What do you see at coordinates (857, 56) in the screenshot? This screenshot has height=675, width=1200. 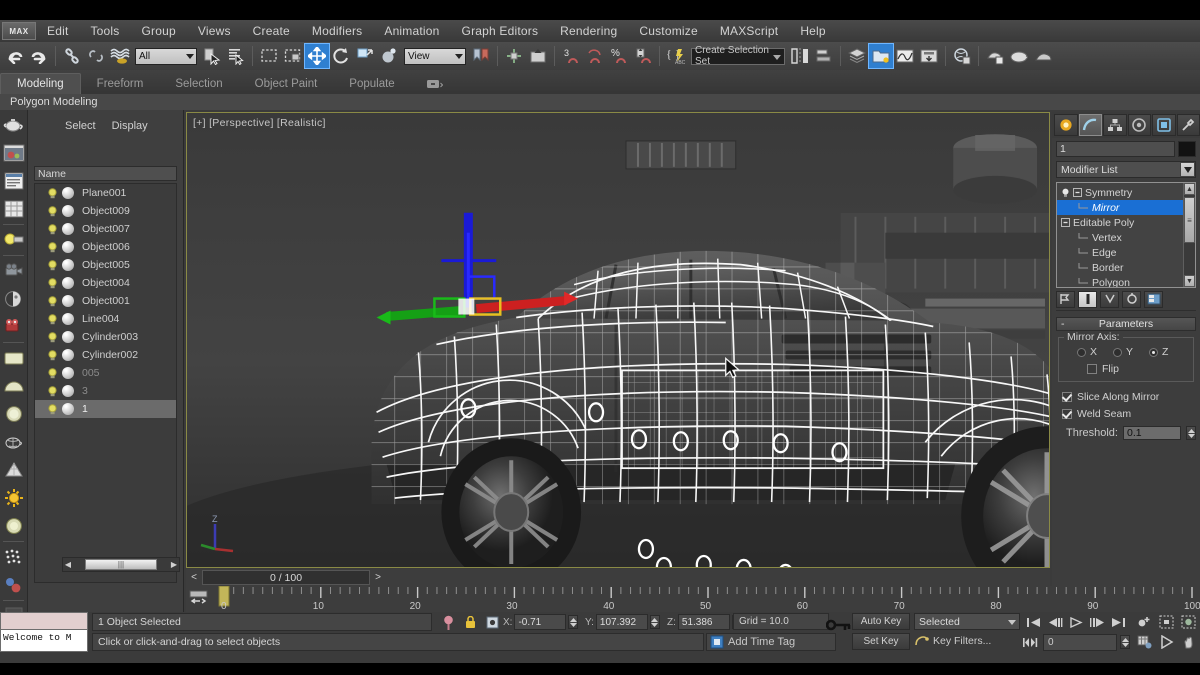 I see `layer-explorer-icon` at bounding box center [857, 56].